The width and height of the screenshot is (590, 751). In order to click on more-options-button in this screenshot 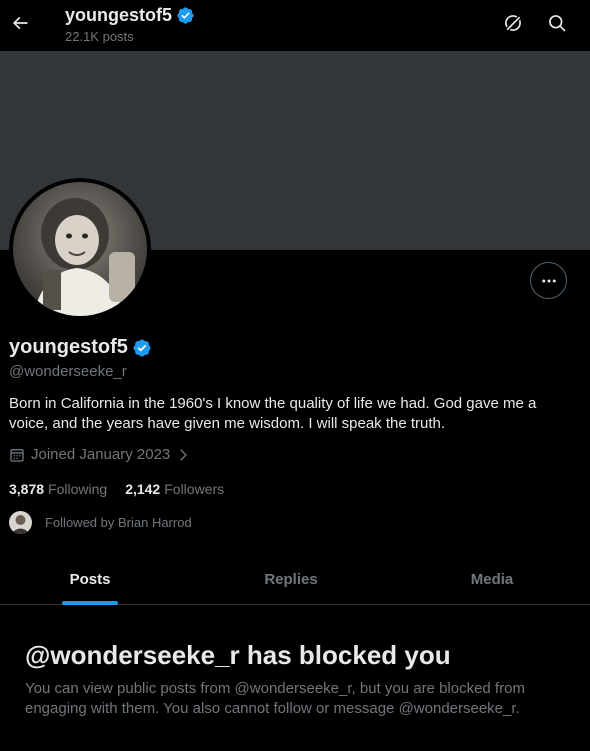, I will do `click(548, 280)`.